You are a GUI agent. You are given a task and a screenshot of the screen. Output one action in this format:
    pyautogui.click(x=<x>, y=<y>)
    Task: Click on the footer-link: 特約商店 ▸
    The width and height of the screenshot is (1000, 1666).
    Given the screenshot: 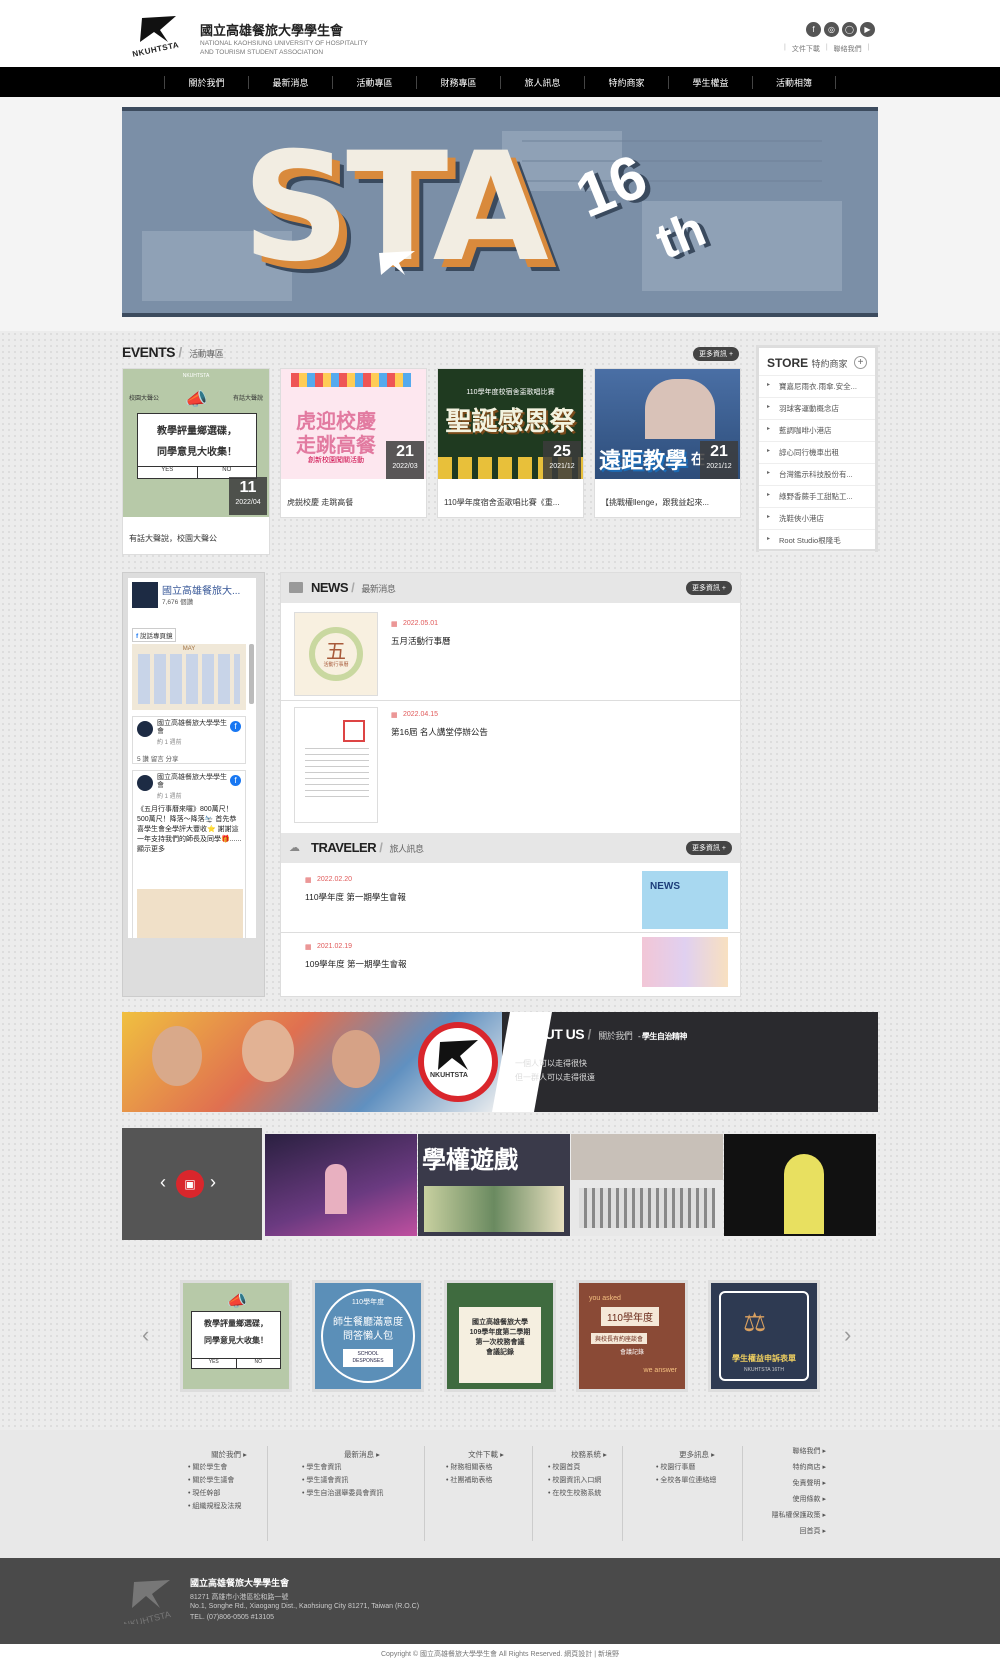 What is the action you would take?
    pyautogui.click(x=785, y=1468)
    